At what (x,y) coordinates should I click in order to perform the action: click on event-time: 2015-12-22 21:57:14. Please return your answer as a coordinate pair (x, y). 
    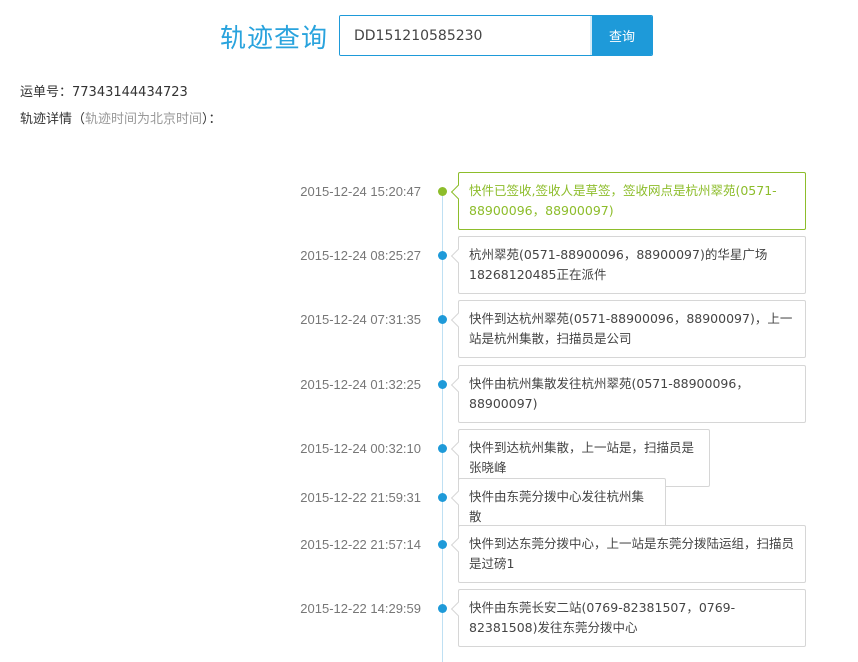
    Looking at the image, I should click on (360, 544).